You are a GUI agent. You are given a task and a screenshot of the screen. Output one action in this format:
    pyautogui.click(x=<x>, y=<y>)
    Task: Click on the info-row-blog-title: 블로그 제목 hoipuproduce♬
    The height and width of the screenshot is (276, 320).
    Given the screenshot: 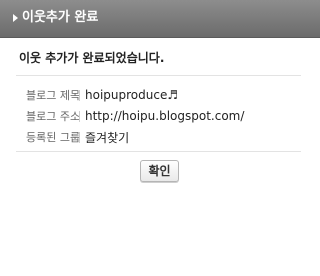 What is the action you would take?
    pyautogui.click(x=135, y=95)
    